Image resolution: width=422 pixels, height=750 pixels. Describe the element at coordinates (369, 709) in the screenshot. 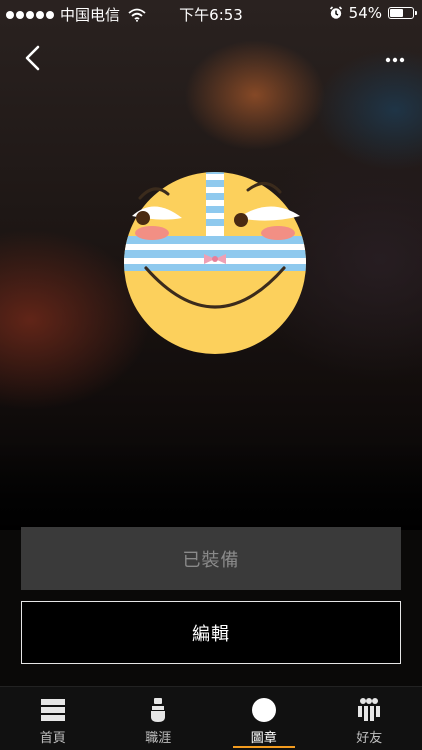

I see `friends-icon` at that location.